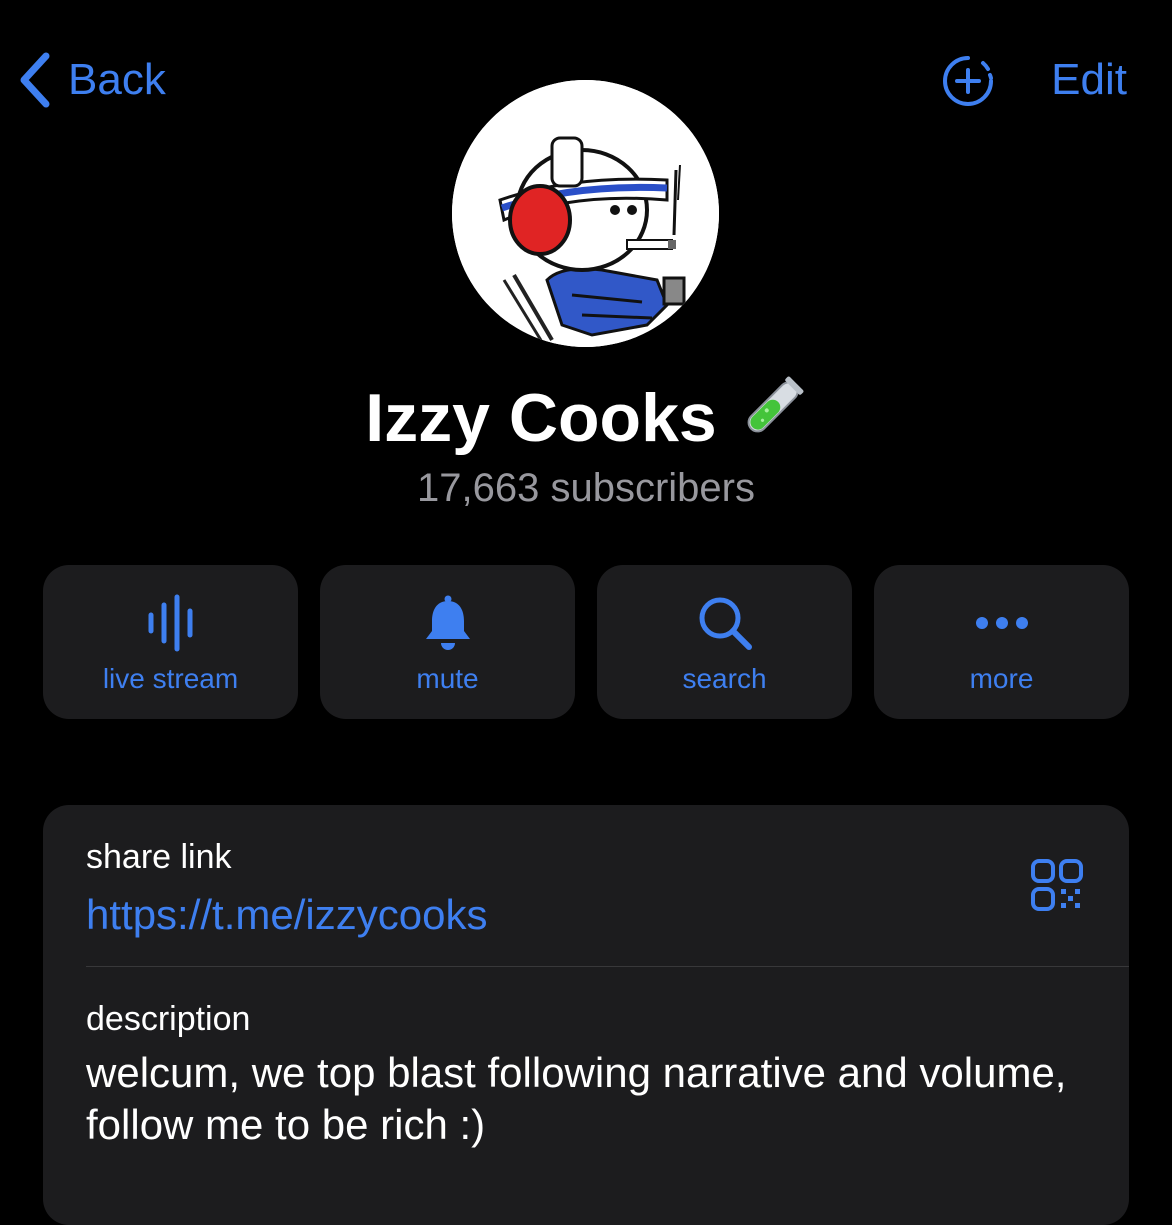 The height and width of the screenshot is (1225, 1172). I want to click on bell-icon, so click(448, 623).